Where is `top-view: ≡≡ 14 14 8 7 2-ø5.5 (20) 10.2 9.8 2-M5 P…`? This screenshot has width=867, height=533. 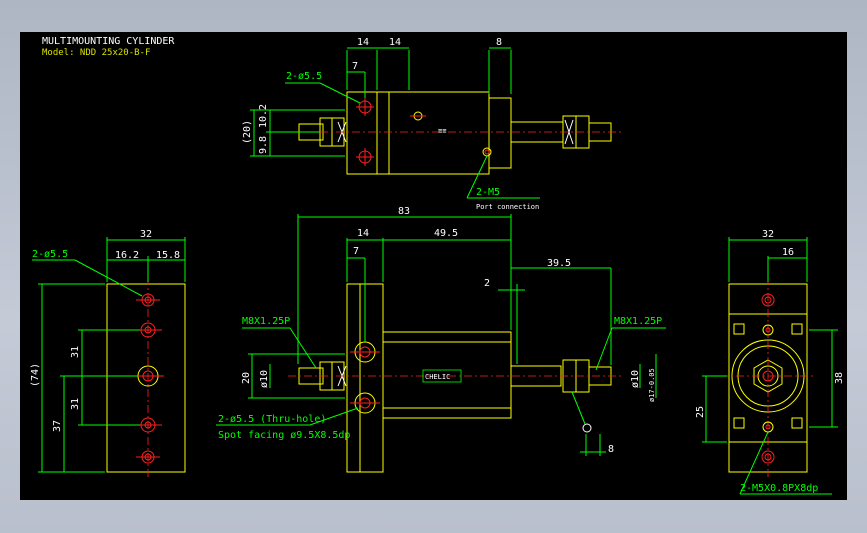
top-view: ≡≡ 14 14 8 7 2-ø5.5 (20) 10.2 9.8 2-M5 P… is located at coordinates (432, 124).